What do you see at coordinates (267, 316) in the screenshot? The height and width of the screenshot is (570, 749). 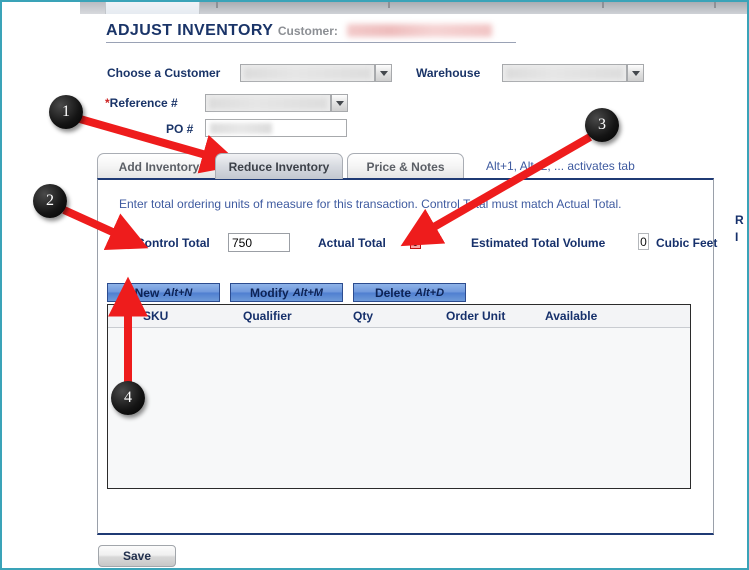 I see `grid-column-qualifier: Qualifier` at bounding box center [267, 316].